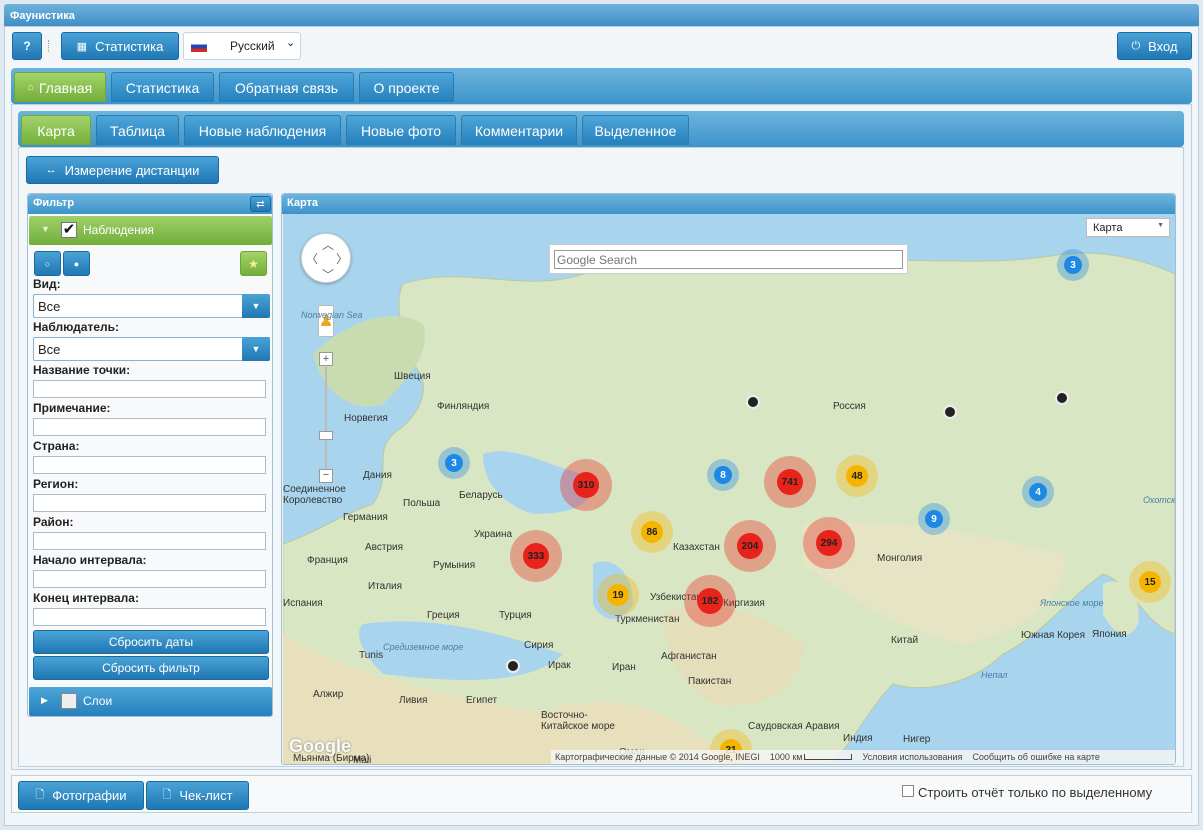 The image size is (1203, 830). What do you see at coordinates (559, 665) in the screenshot?
I see `place-label: Ирак` at bounding box center [559, 665].